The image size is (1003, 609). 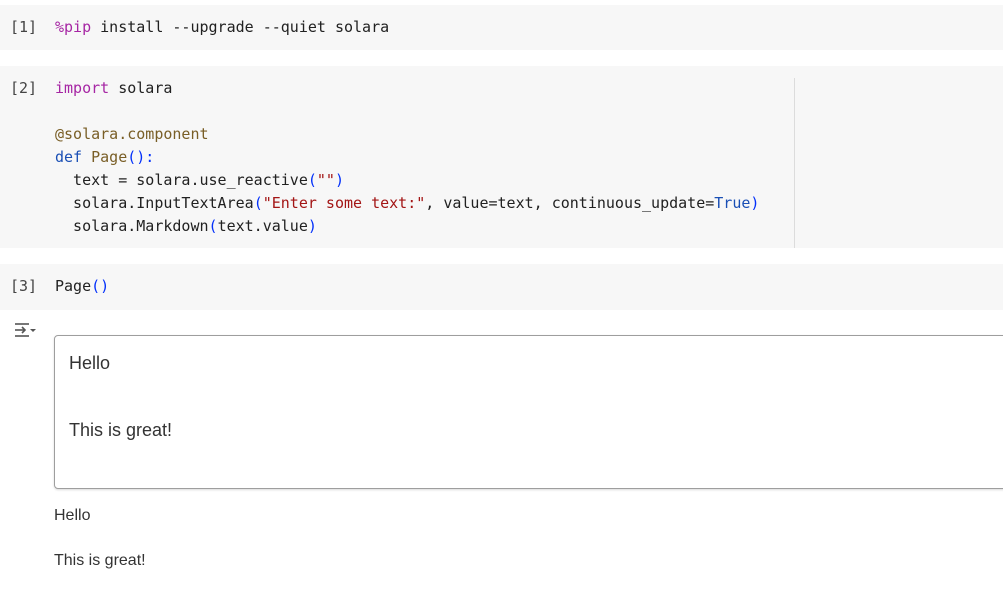 What do you see at coordinates (24, 27) in the screenshot?
I see `execution-count: [1]` at bounding box center [24, 27].